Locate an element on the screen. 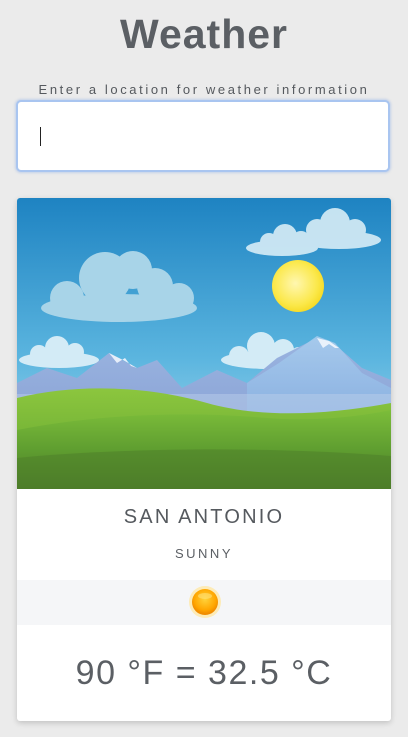  condition-icon-strip is located at coordinates (204, 602).